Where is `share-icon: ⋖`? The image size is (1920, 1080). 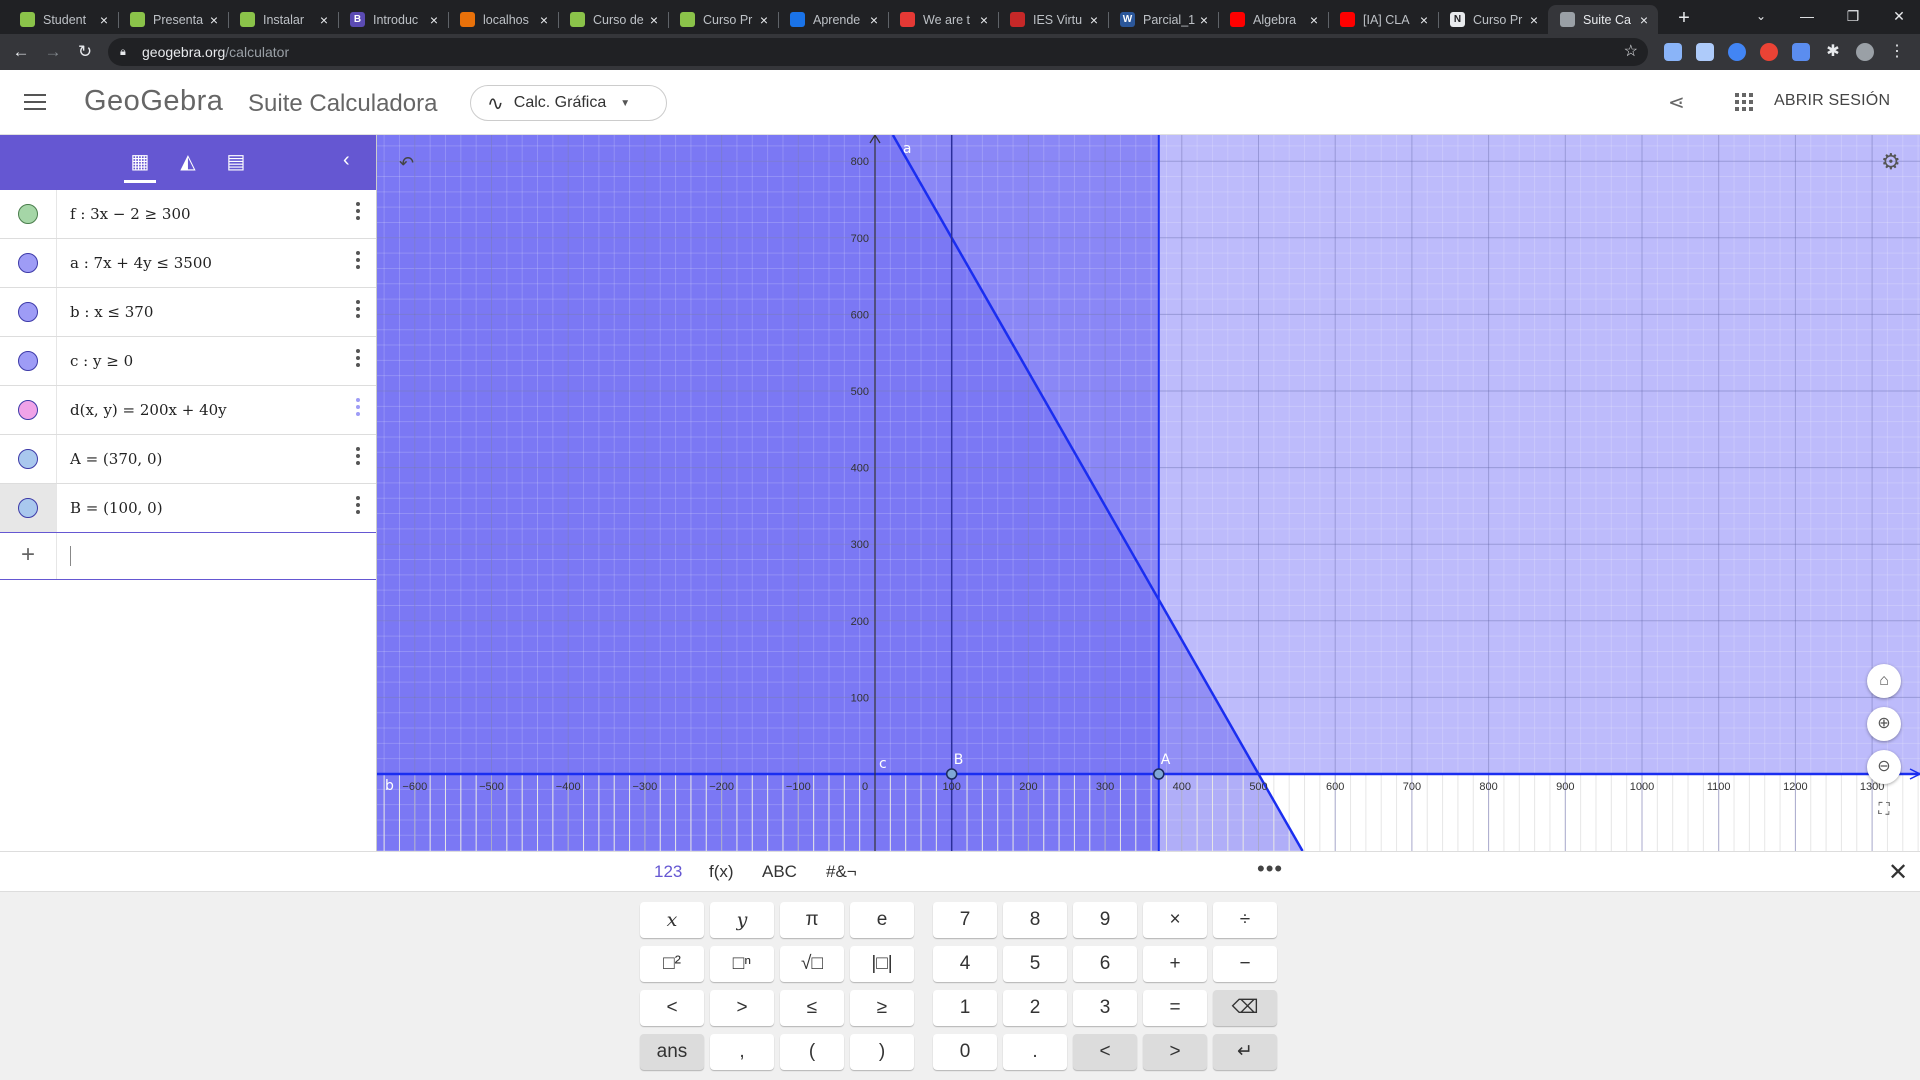
share-icon: ⋖ is located at coordinates (1676, 102).